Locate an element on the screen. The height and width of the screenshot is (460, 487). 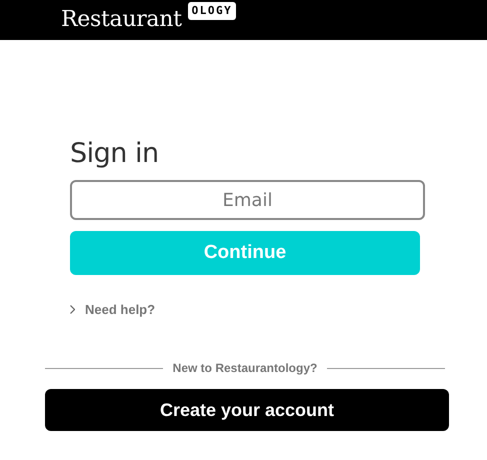
page-title: Sign in is located at coordinates (115, 154).